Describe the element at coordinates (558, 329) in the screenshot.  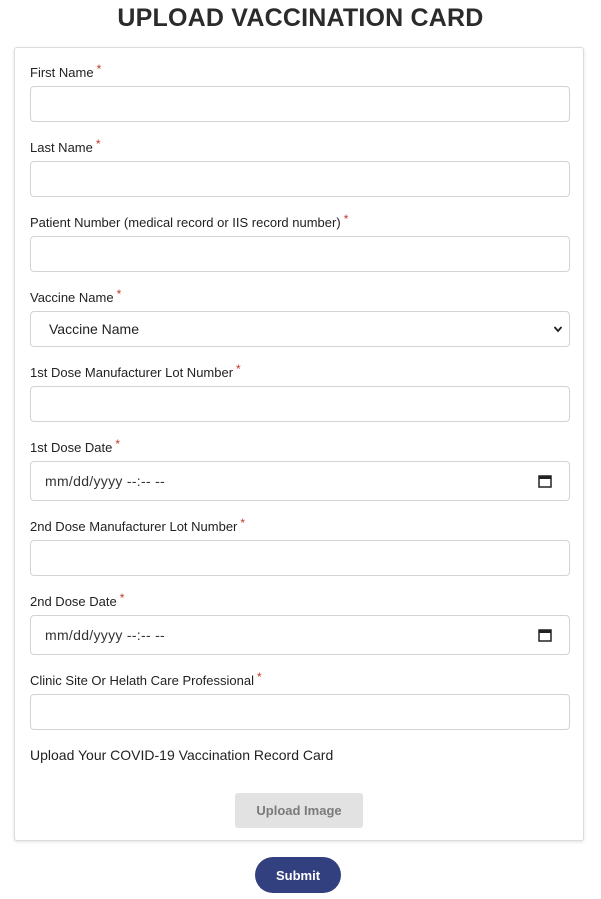
I see `chevron-down-icon` at that location.